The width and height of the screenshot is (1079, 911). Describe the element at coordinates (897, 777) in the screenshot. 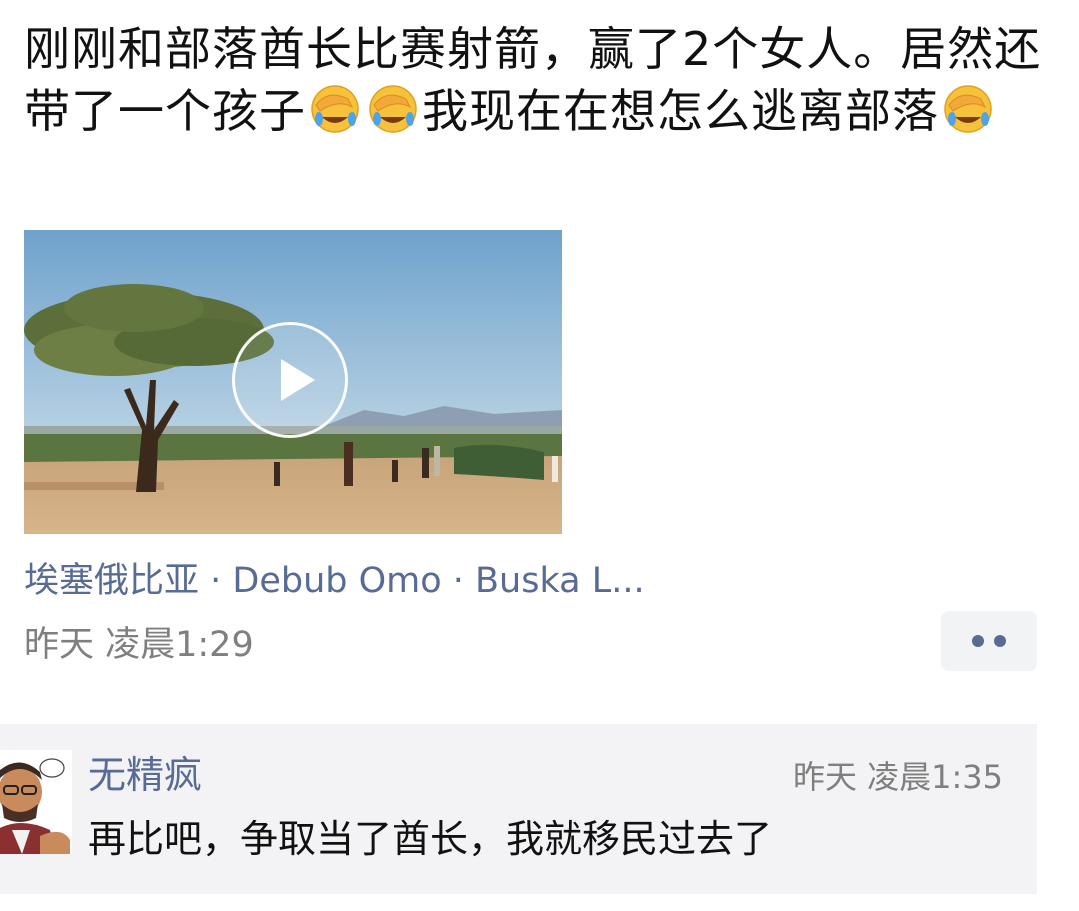

I see `comment-timestamp: 昨天 凌晨1:35` at that location.